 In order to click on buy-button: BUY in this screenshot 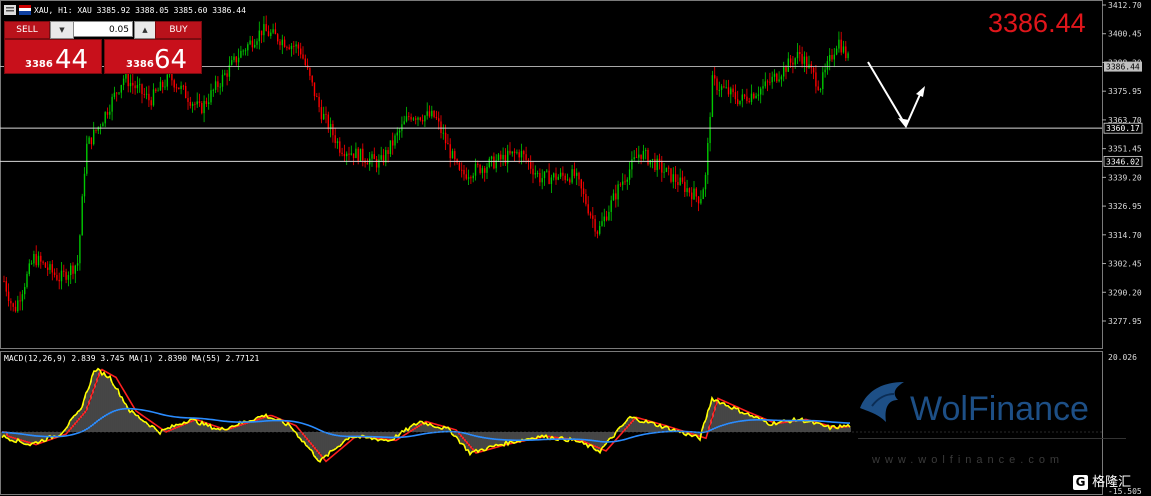, I will do `click(178, 30)`.